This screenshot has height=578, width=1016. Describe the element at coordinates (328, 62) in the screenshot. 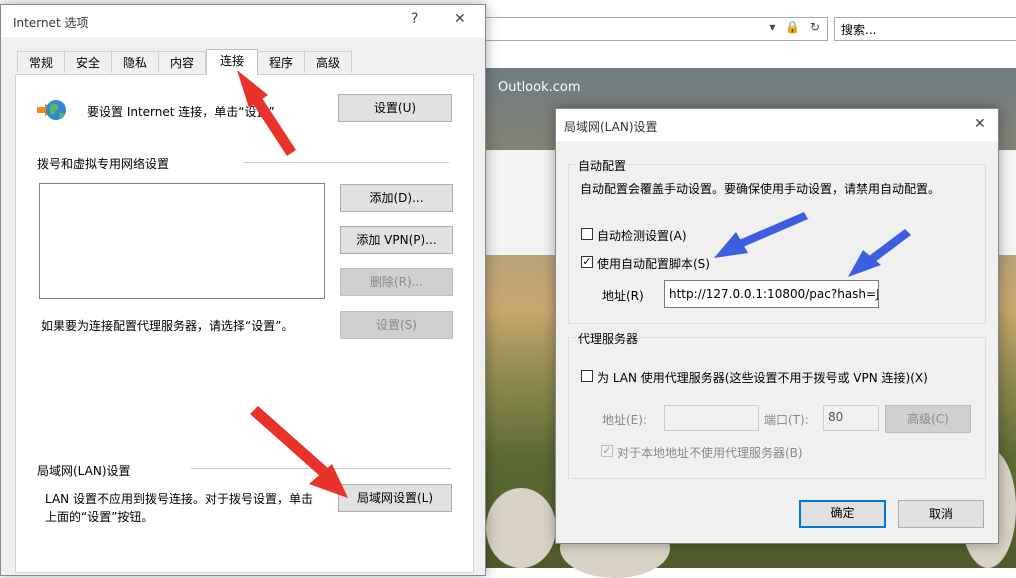

I see `tab-advanced: 高级` at that location.